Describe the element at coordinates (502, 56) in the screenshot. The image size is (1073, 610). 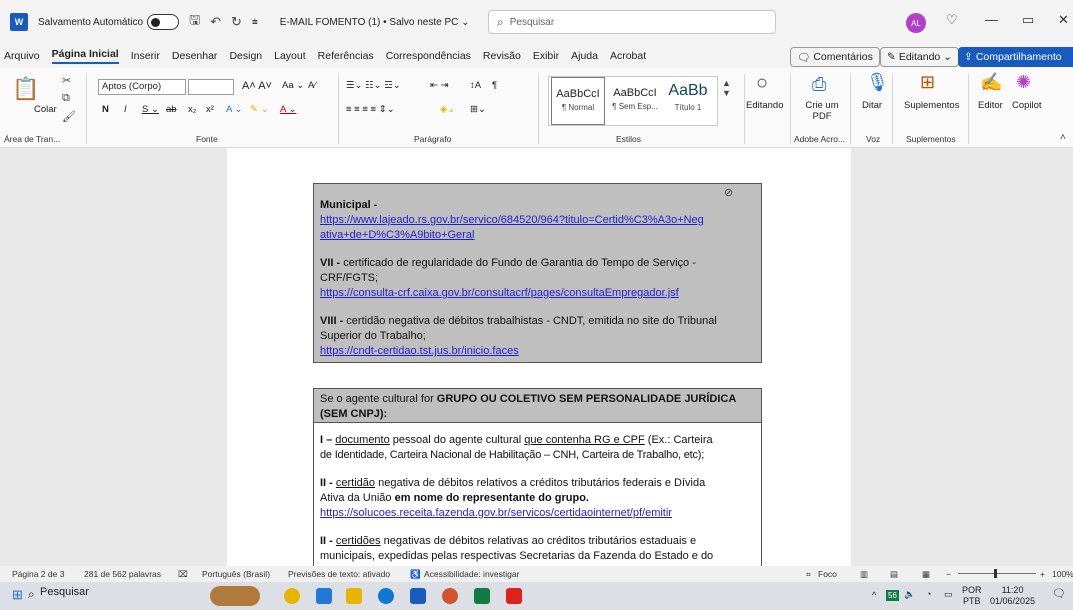
I see `tab-revisao: Revisão` at that location.